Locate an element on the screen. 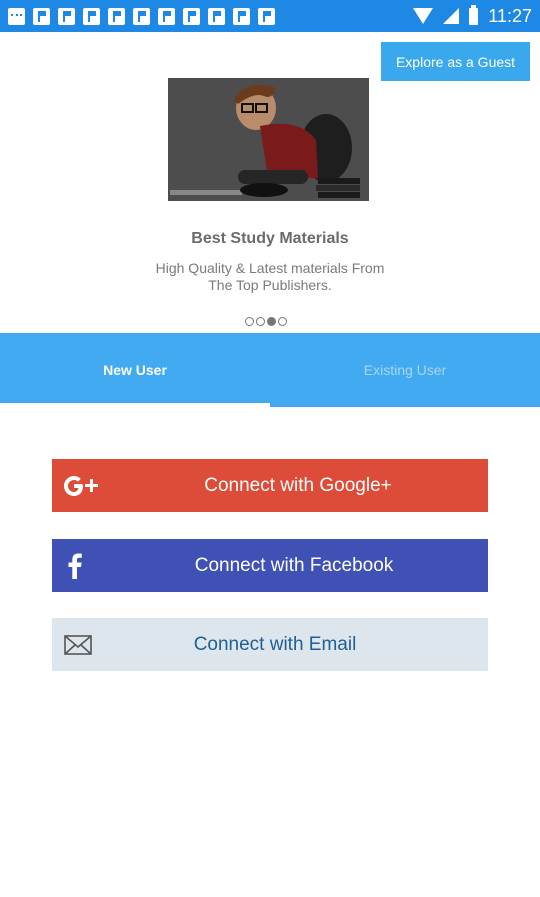 The image size is (540, 897). slide-title: Best Study Materials is located at coordinates (270, 238).